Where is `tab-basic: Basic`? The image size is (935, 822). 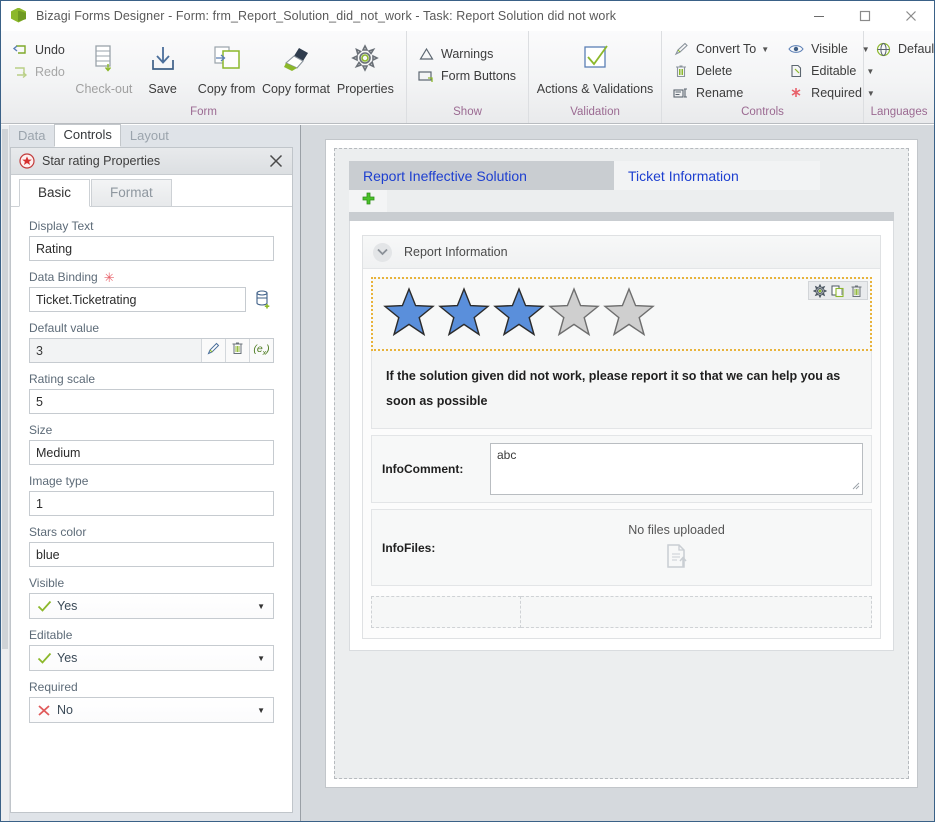 tab-basic: Basic is located at coordinates (55, 193).